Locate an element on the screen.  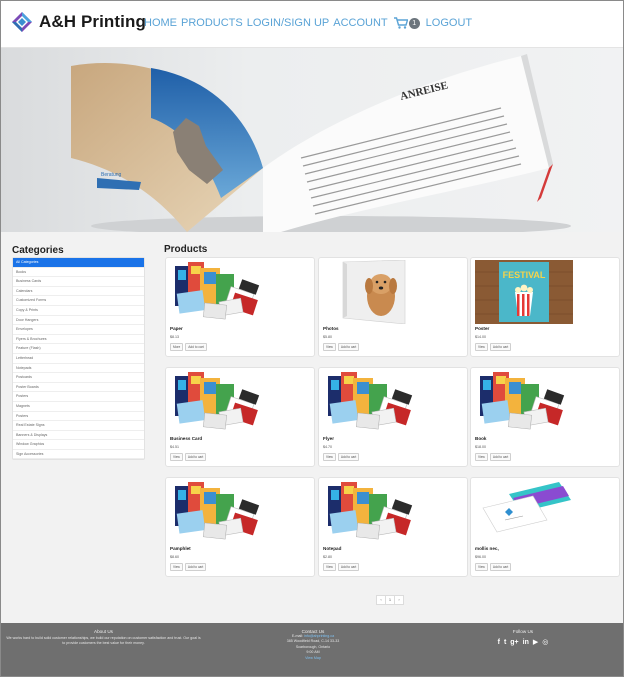
product-card: Pamphlet $8.60 View Add to cart is located at coordinates (240, 527).